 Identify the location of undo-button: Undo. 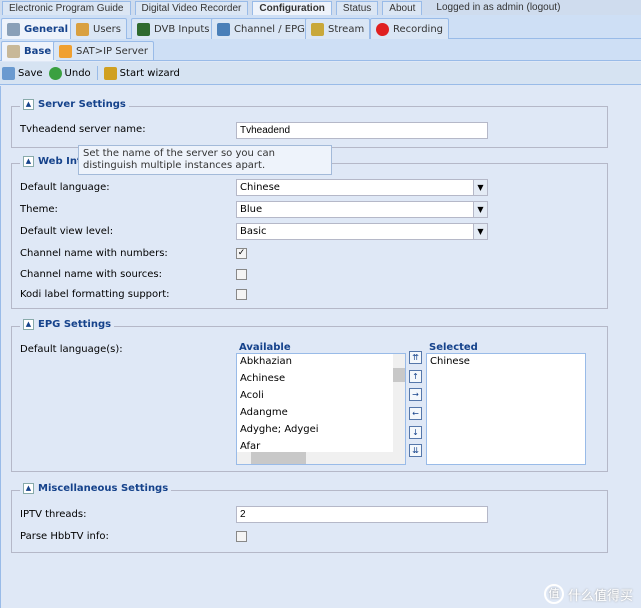
(69, 73).